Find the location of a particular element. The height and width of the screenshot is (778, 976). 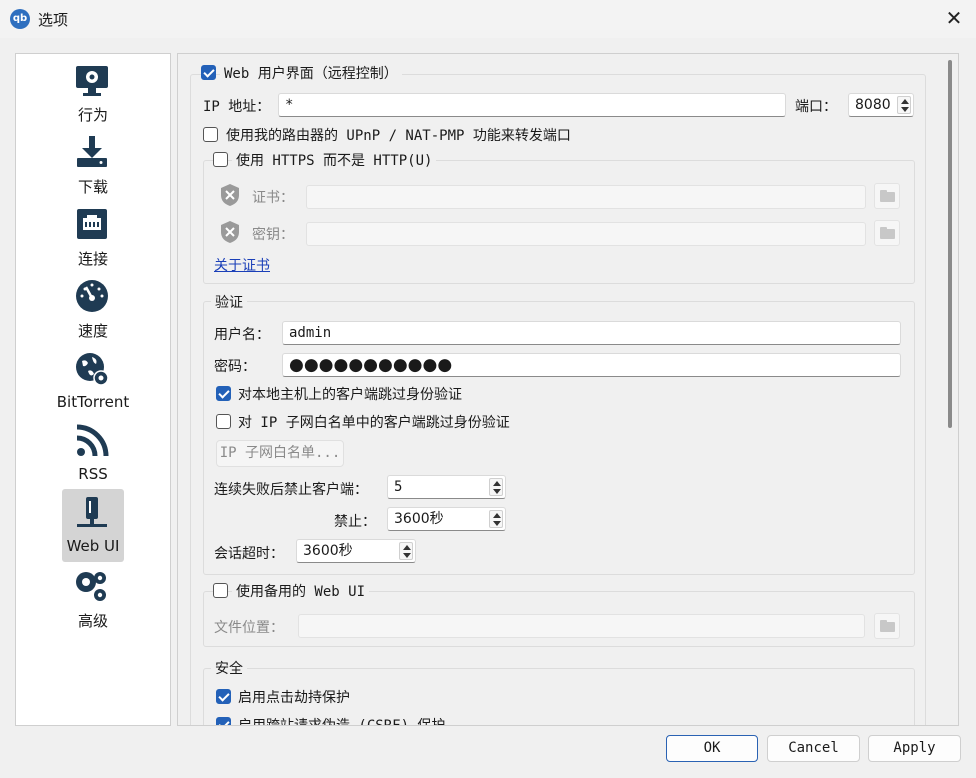

file-location-browse-folder-icon is located at coordinates (887, 626).